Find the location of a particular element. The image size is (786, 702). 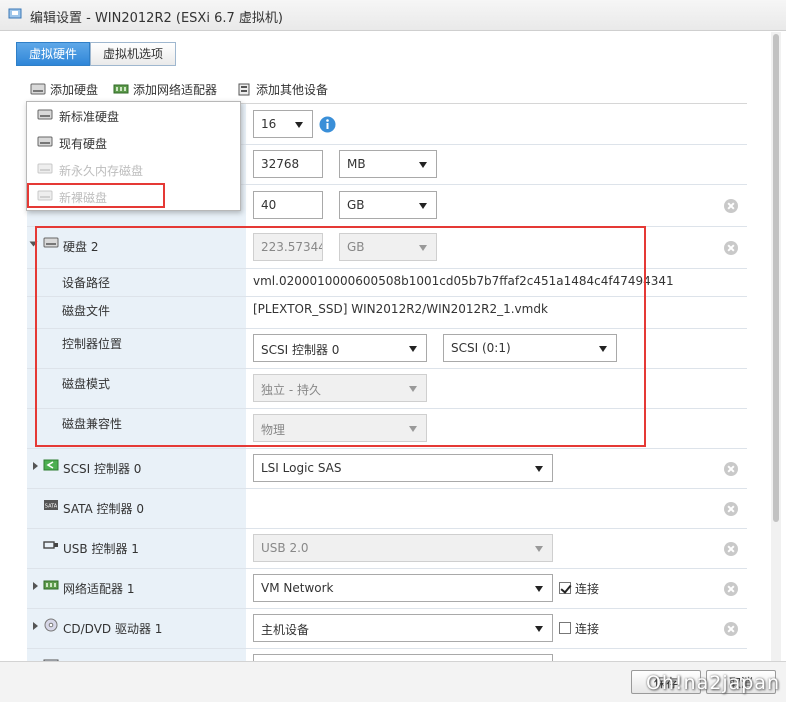

network-select: VM Network is located at coordinates (403, 588).